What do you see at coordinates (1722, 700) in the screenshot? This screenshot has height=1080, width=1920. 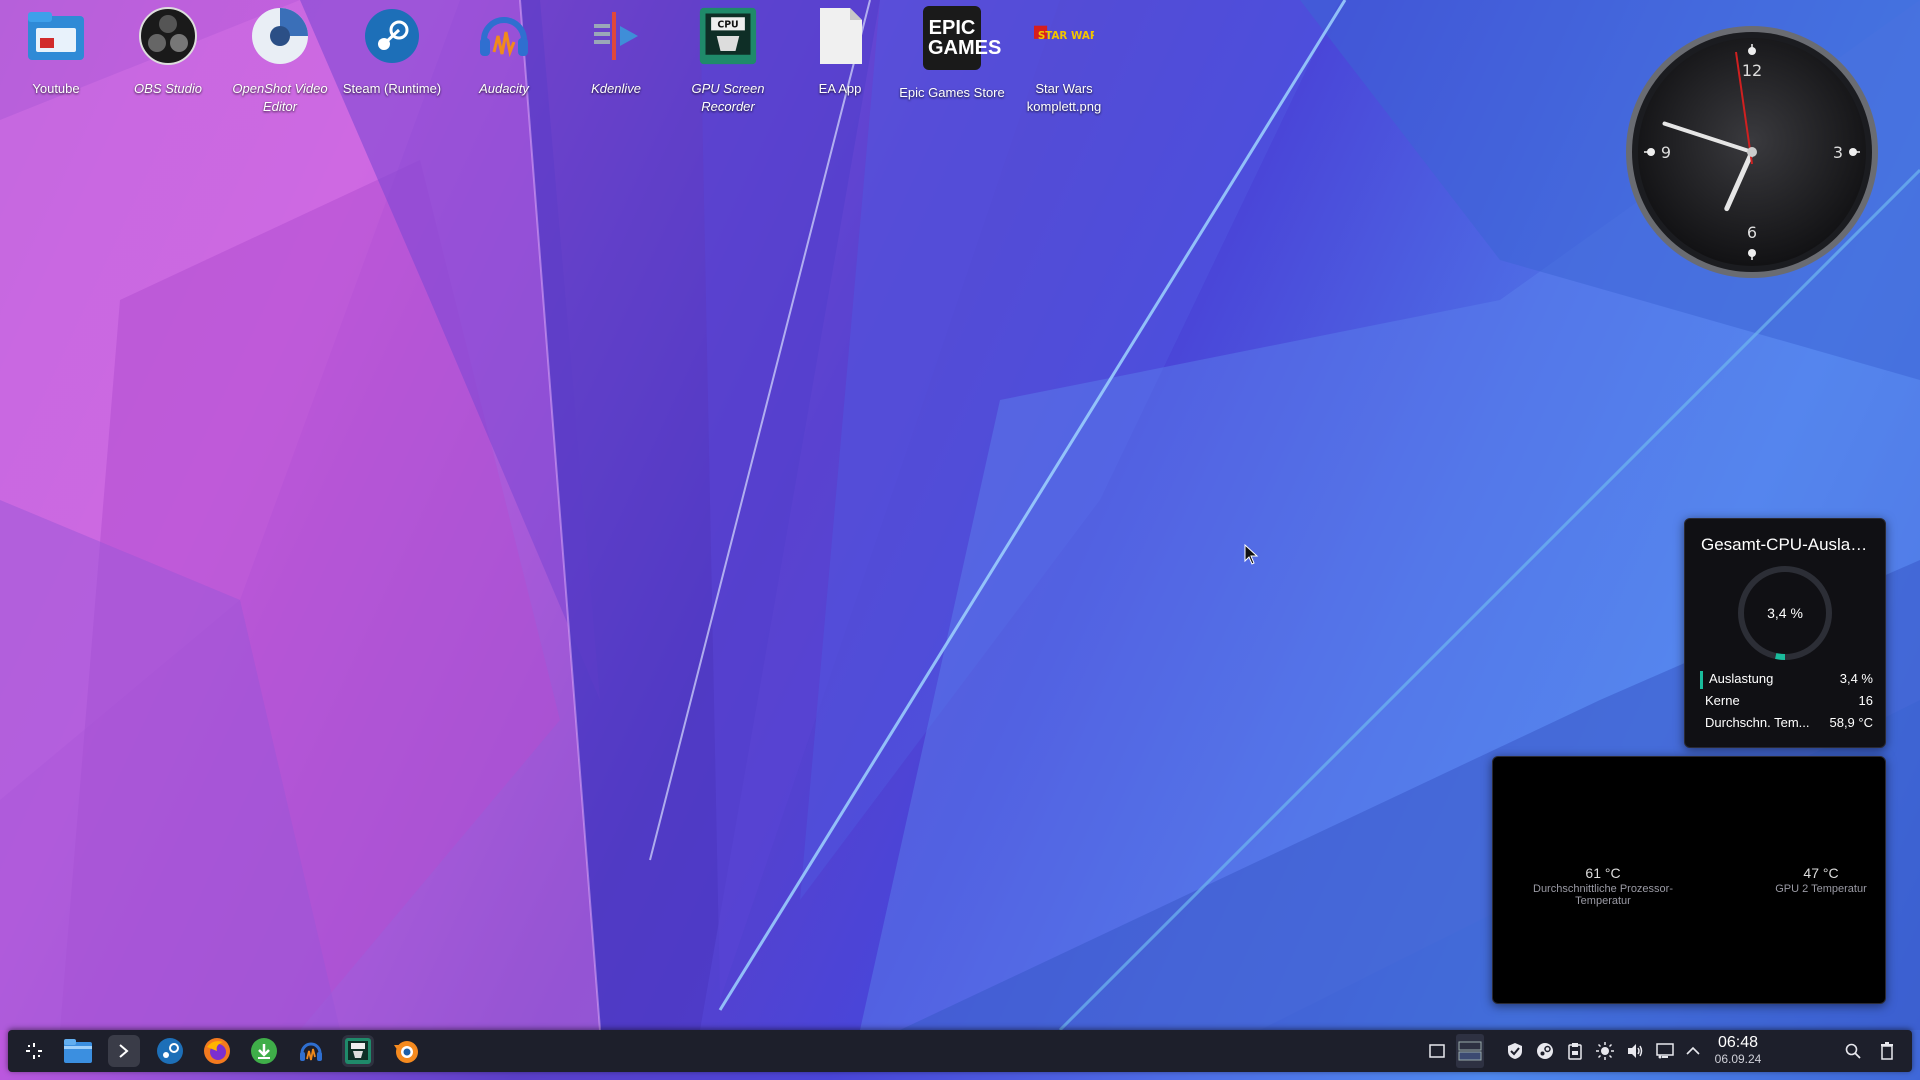 I see `cpu-row-key: Kerne` at bounding box center [1722, 700].